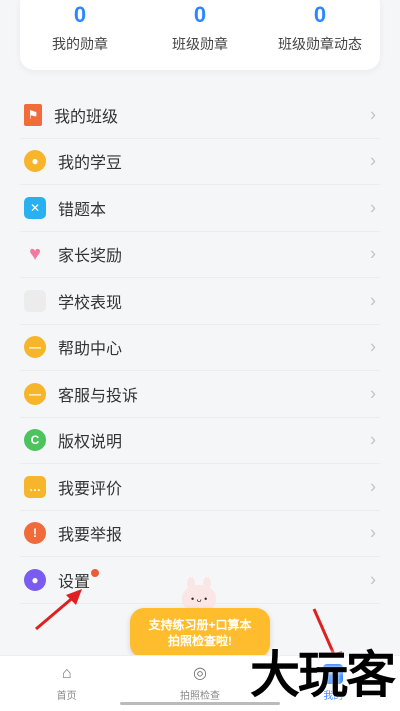 The height and width of the screenshot is (711, 400). I want to click on stat-my-medals: 0 我的勋章, so click(80, 27).